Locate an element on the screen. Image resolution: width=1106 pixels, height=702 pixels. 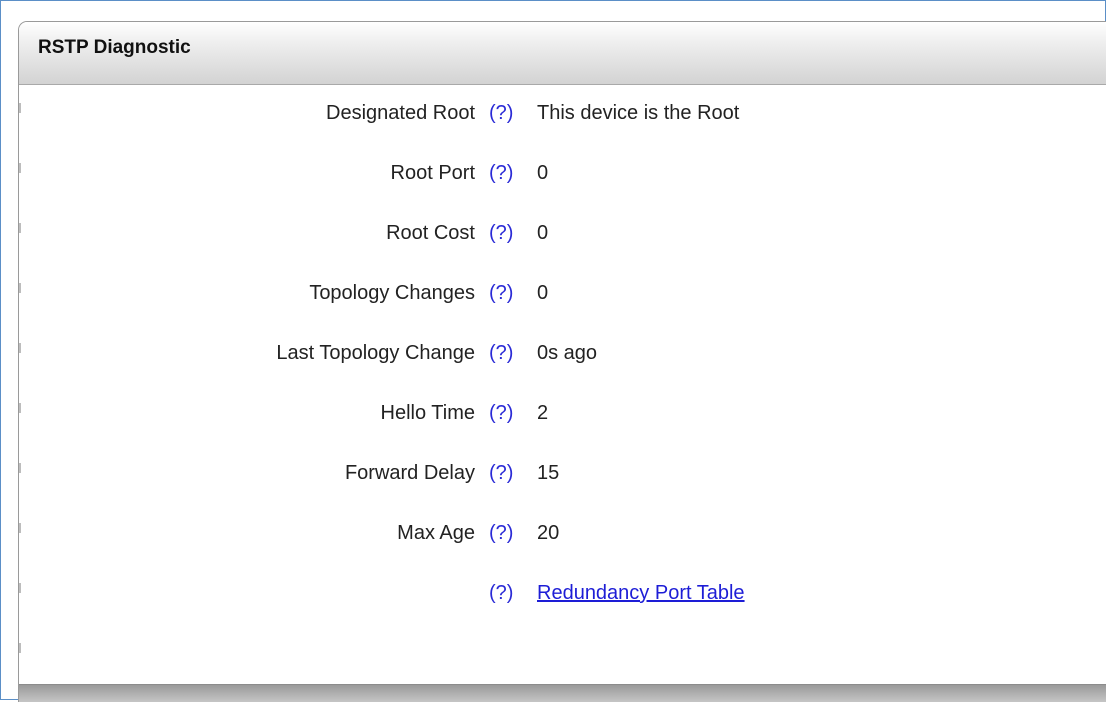
row-max-age: Max Age (?) 20 is located at coordinates (562, 533).